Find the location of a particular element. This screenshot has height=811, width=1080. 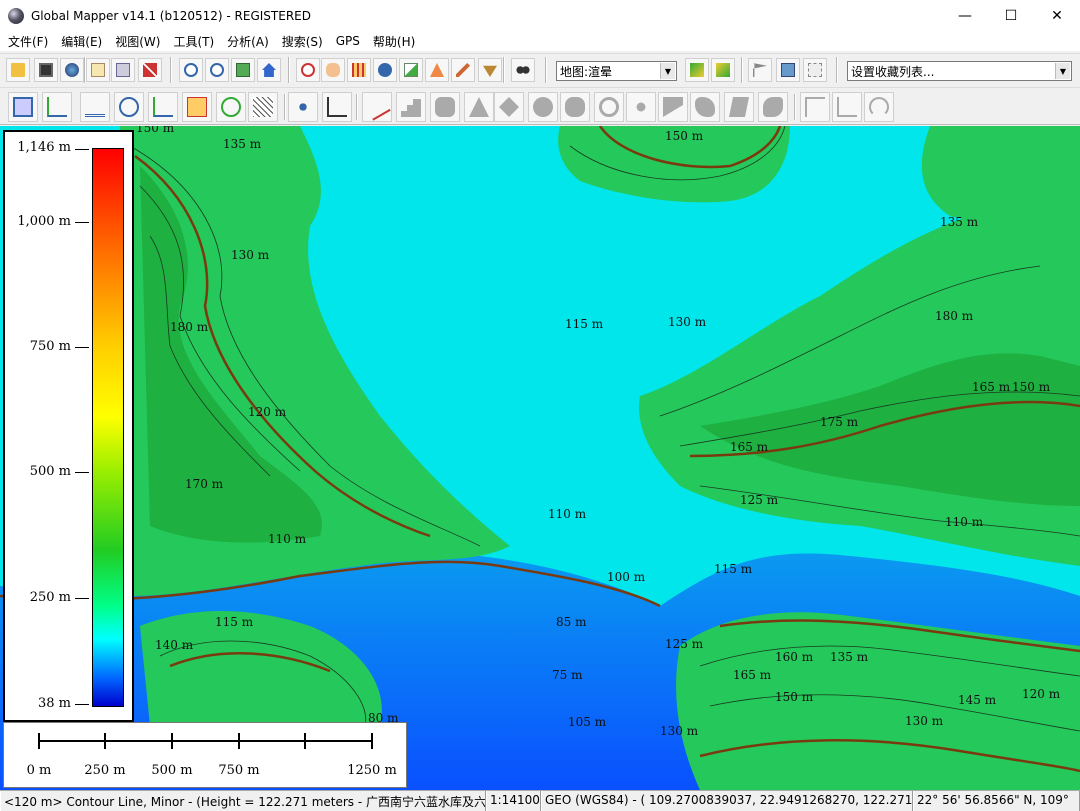

digitizer-button is located at coordinates (463, 70).